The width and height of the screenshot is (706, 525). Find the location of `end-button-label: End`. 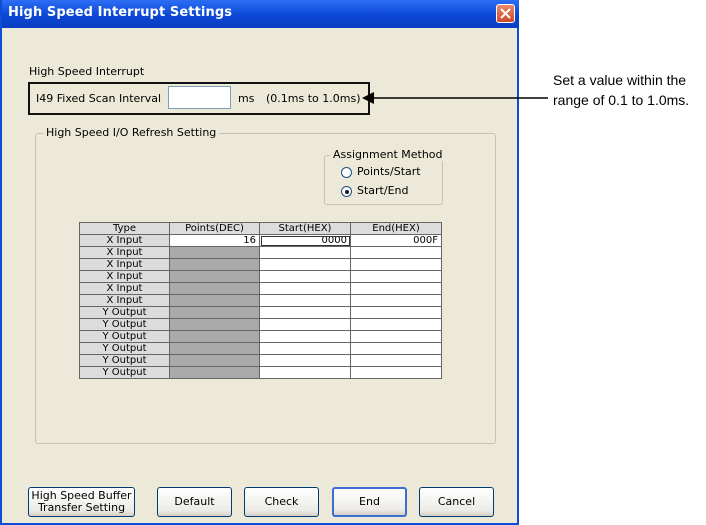

end-button-label: End is located at coordinates (369, 501).